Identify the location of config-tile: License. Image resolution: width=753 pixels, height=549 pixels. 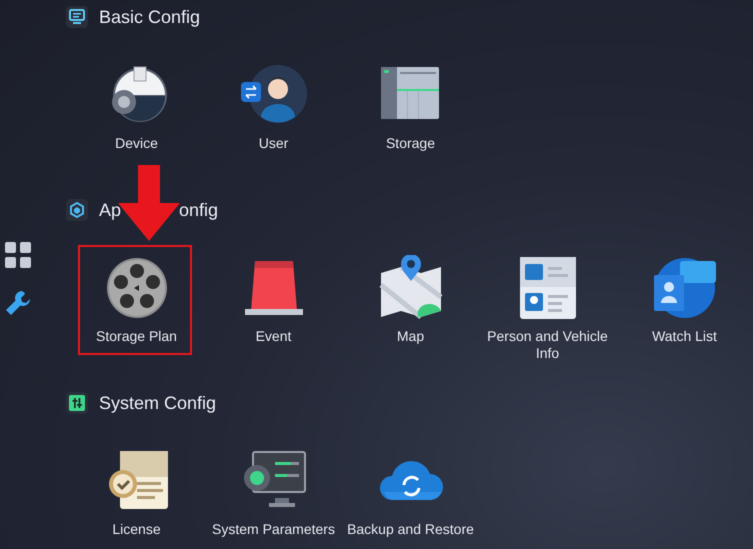
(136, 493).